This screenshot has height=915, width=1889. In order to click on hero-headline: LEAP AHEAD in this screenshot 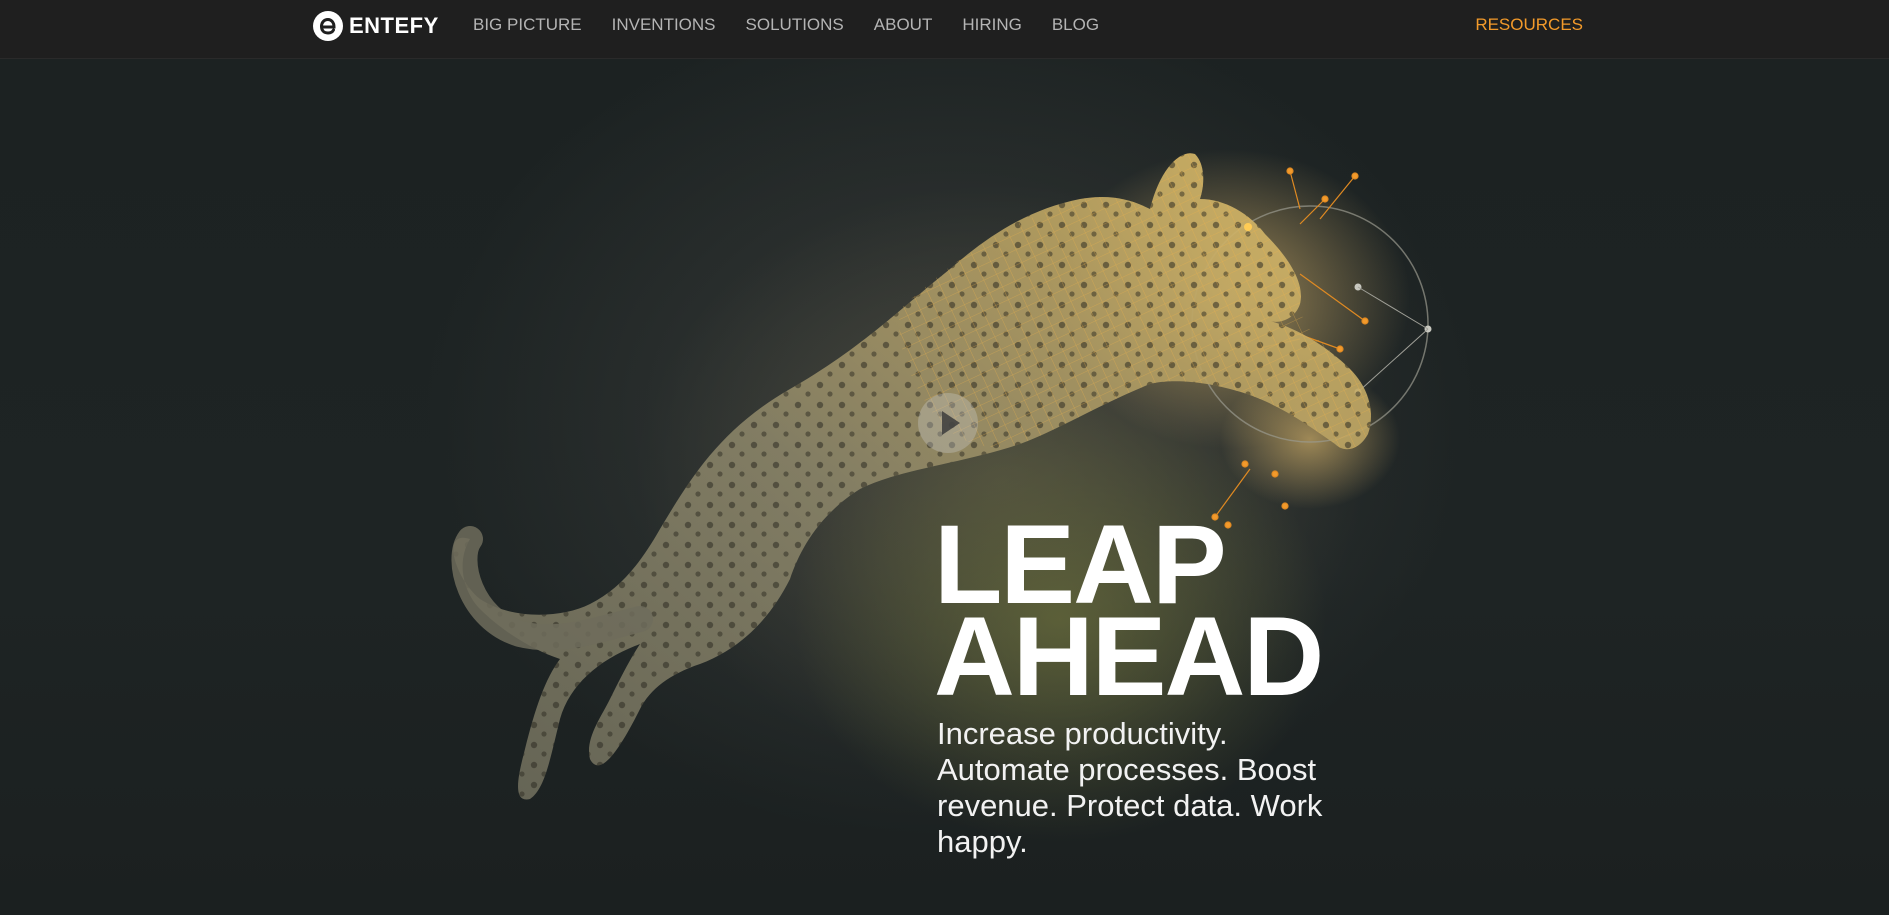, I will do `click(1129, 614)`.